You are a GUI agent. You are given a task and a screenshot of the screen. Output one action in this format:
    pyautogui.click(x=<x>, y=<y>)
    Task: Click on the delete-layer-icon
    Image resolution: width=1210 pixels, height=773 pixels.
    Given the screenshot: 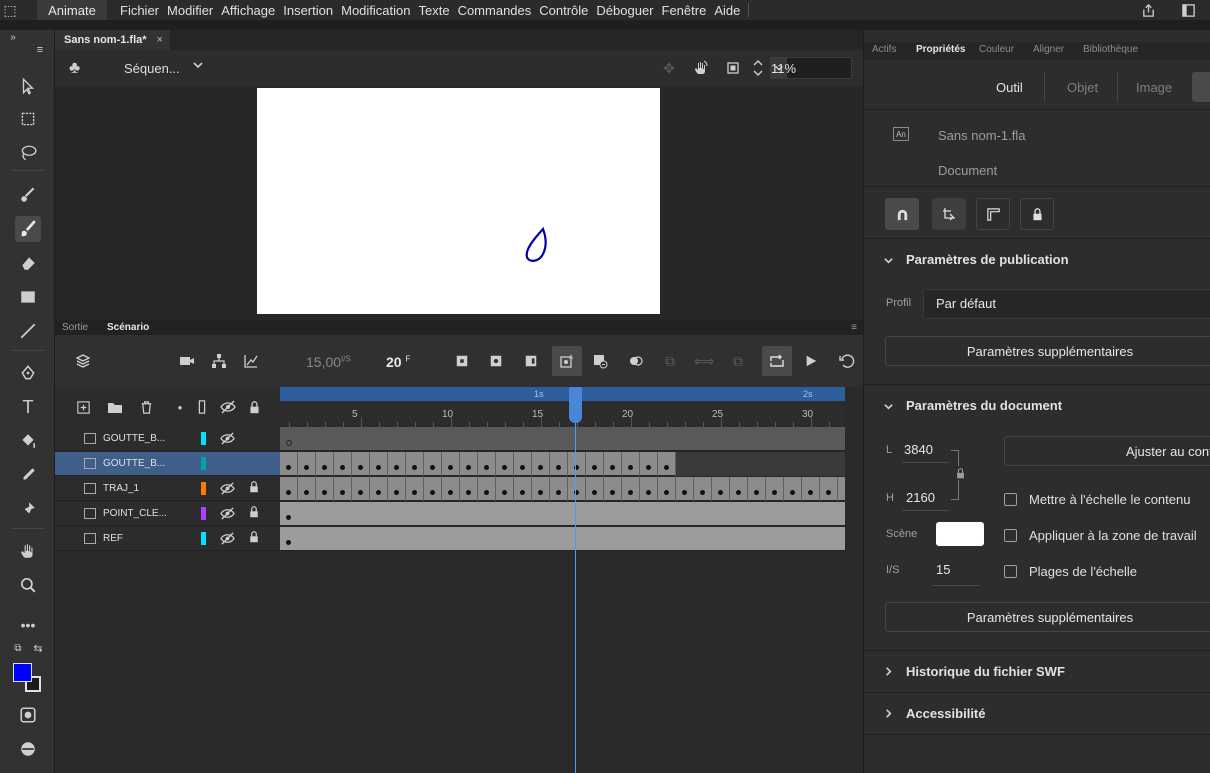 What is the action you would take?
    pyautogui.click(x=146, y=407)
    